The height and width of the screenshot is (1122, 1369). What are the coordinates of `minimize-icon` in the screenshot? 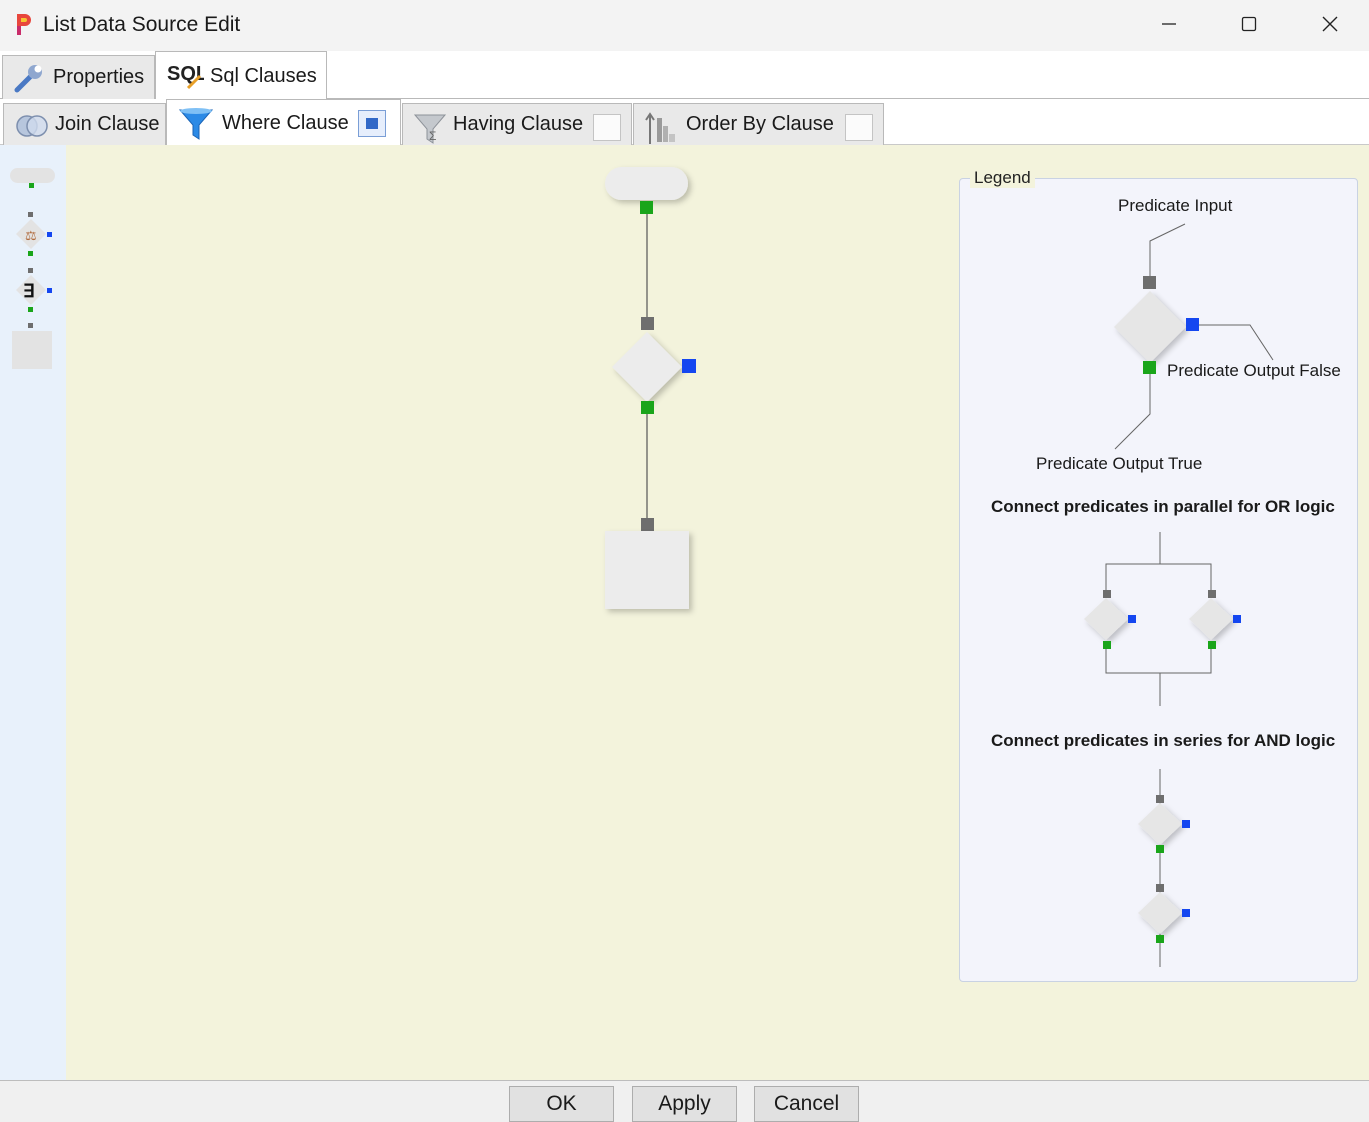 It's located at (1169, 24).